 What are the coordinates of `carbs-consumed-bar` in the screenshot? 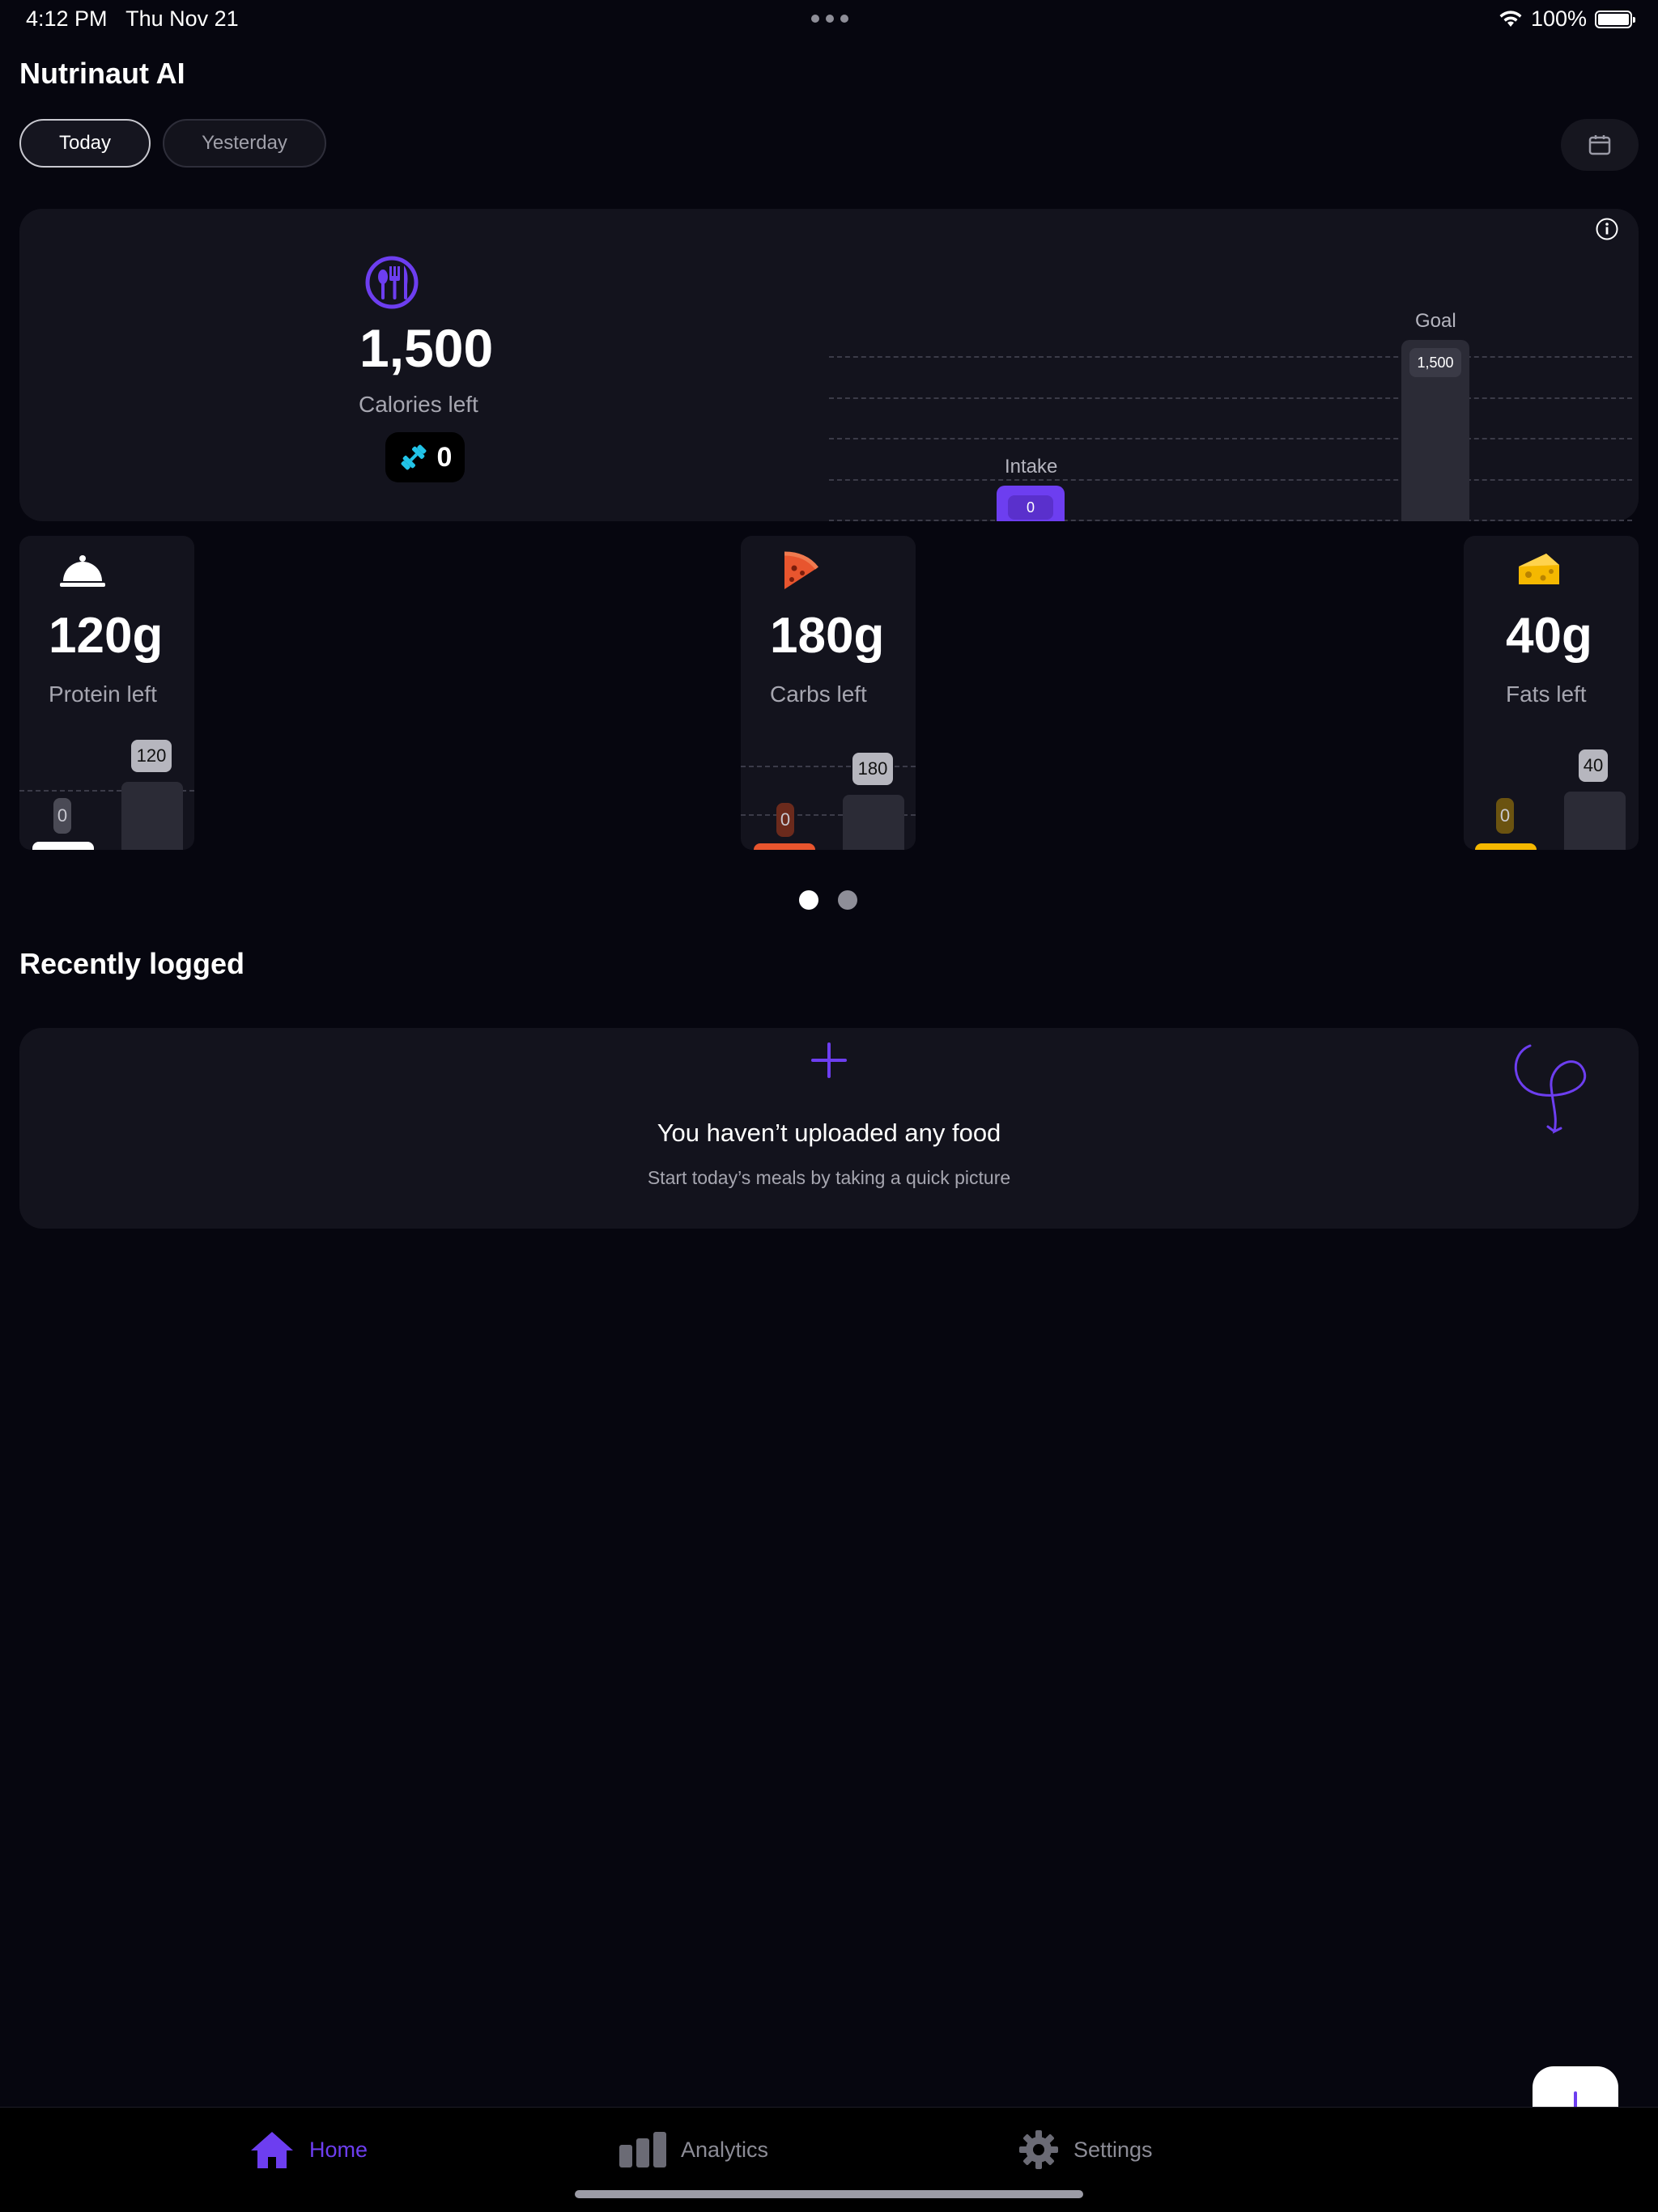 It's located at (784, 846).